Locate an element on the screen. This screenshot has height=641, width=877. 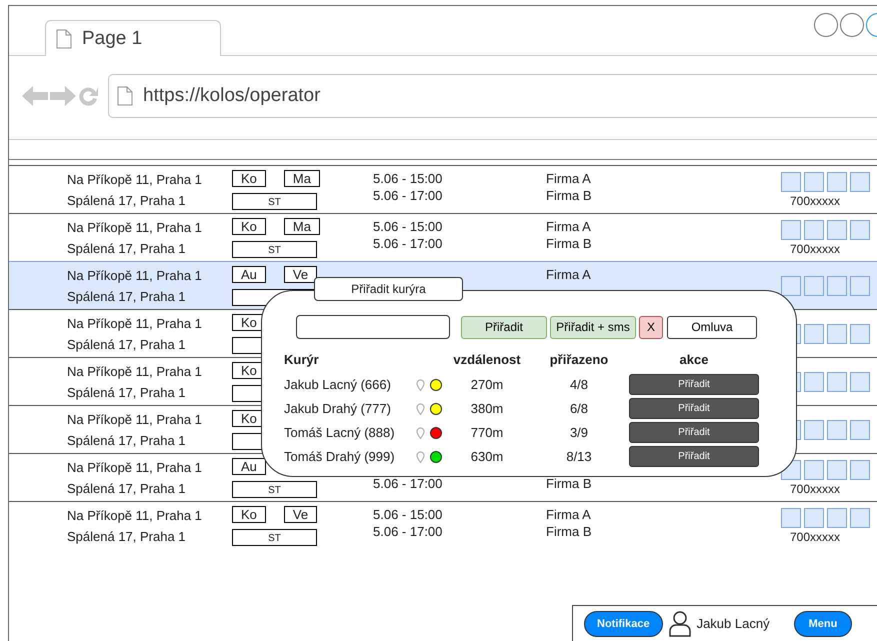
courier-name: Tomáš Lacný (888) is located at coordinates (340, 432).